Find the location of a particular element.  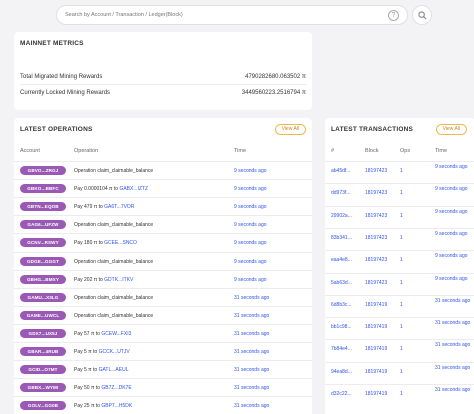

destination-account-link: GA6T...7VOR is located at coordinates (119, 207).